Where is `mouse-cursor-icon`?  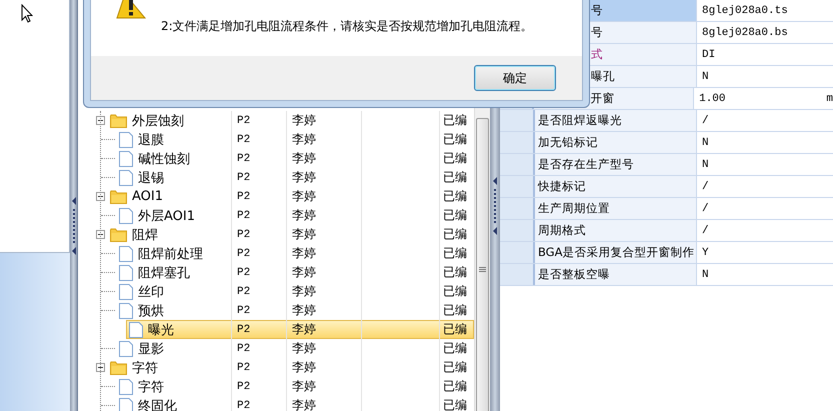
mouse-cursor-icon is located at coordinates (27, 13).